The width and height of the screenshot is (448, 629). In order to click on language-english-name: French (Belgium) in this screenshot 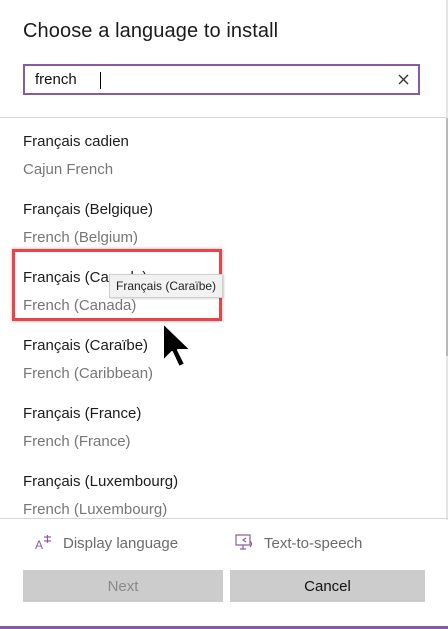, I will do `click(81, 237)`.